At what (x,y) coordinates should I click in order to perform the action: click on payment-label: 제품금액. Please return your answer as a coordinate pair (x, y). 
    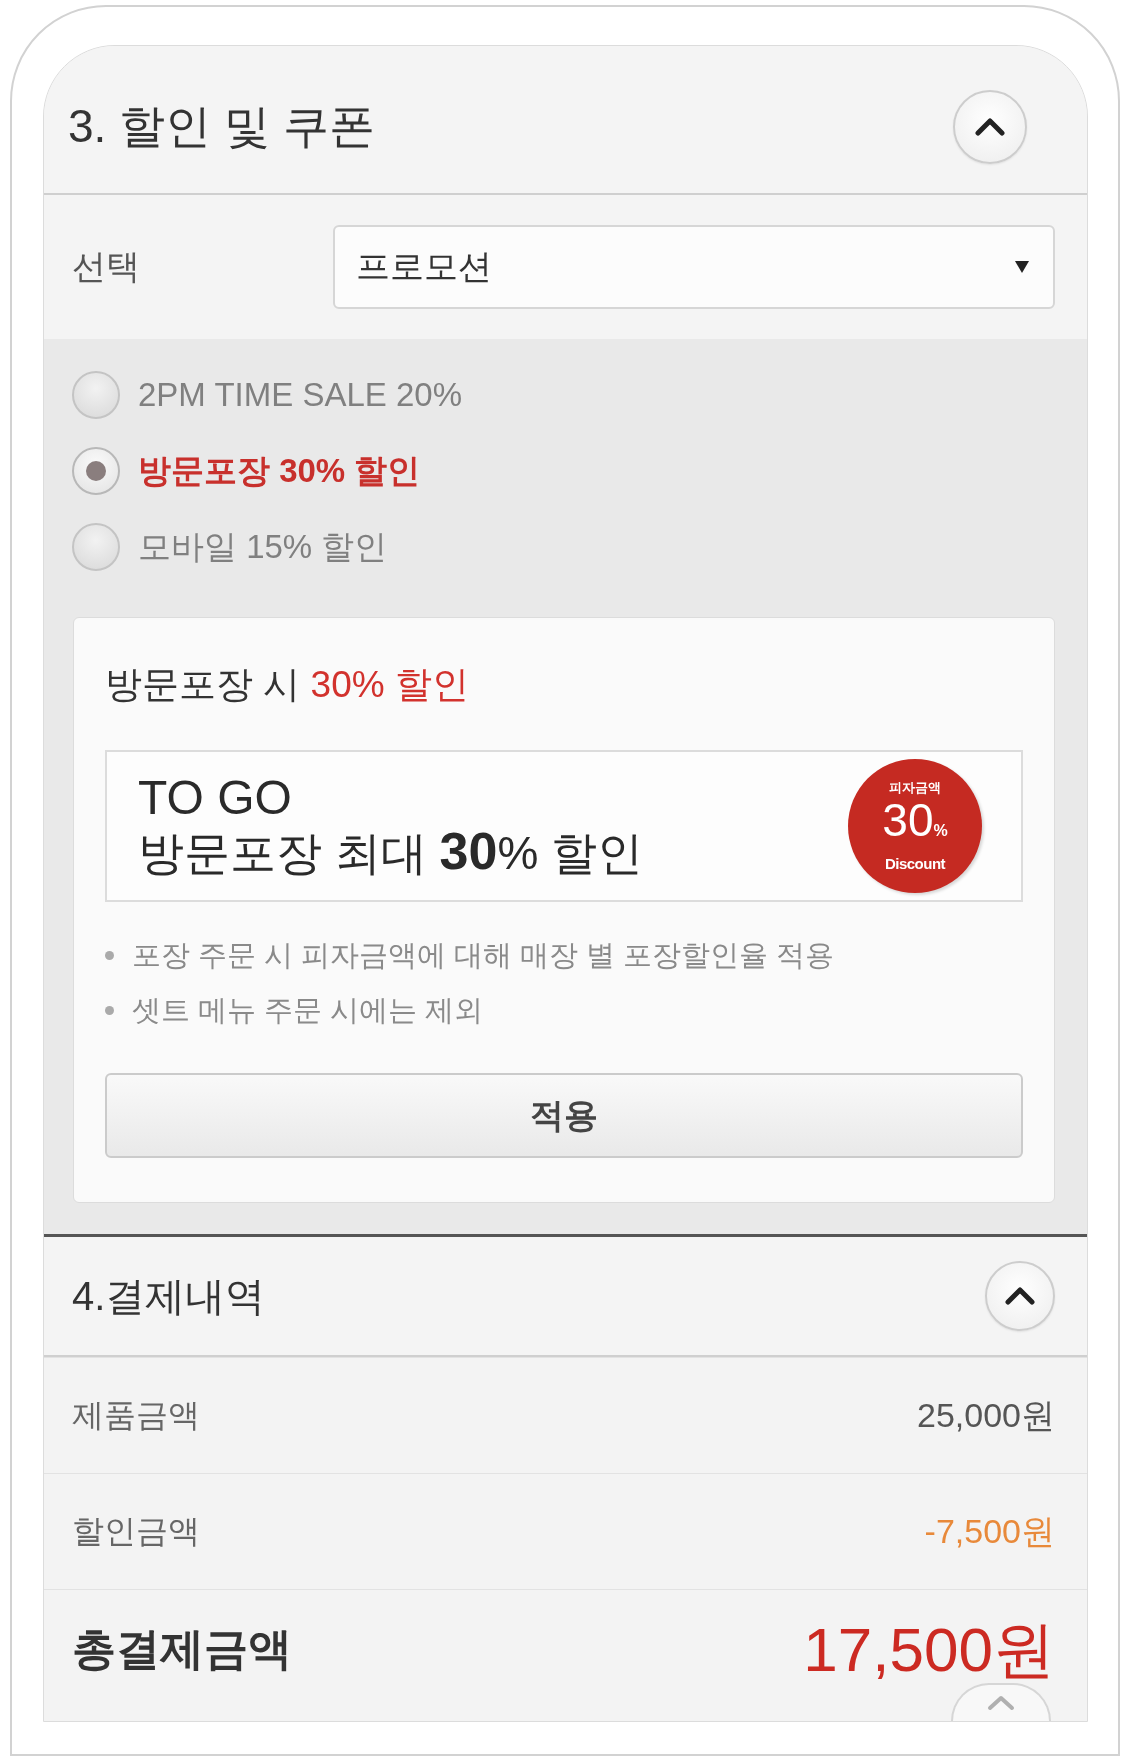
    Looking at the image, I should click on (136, 1415).